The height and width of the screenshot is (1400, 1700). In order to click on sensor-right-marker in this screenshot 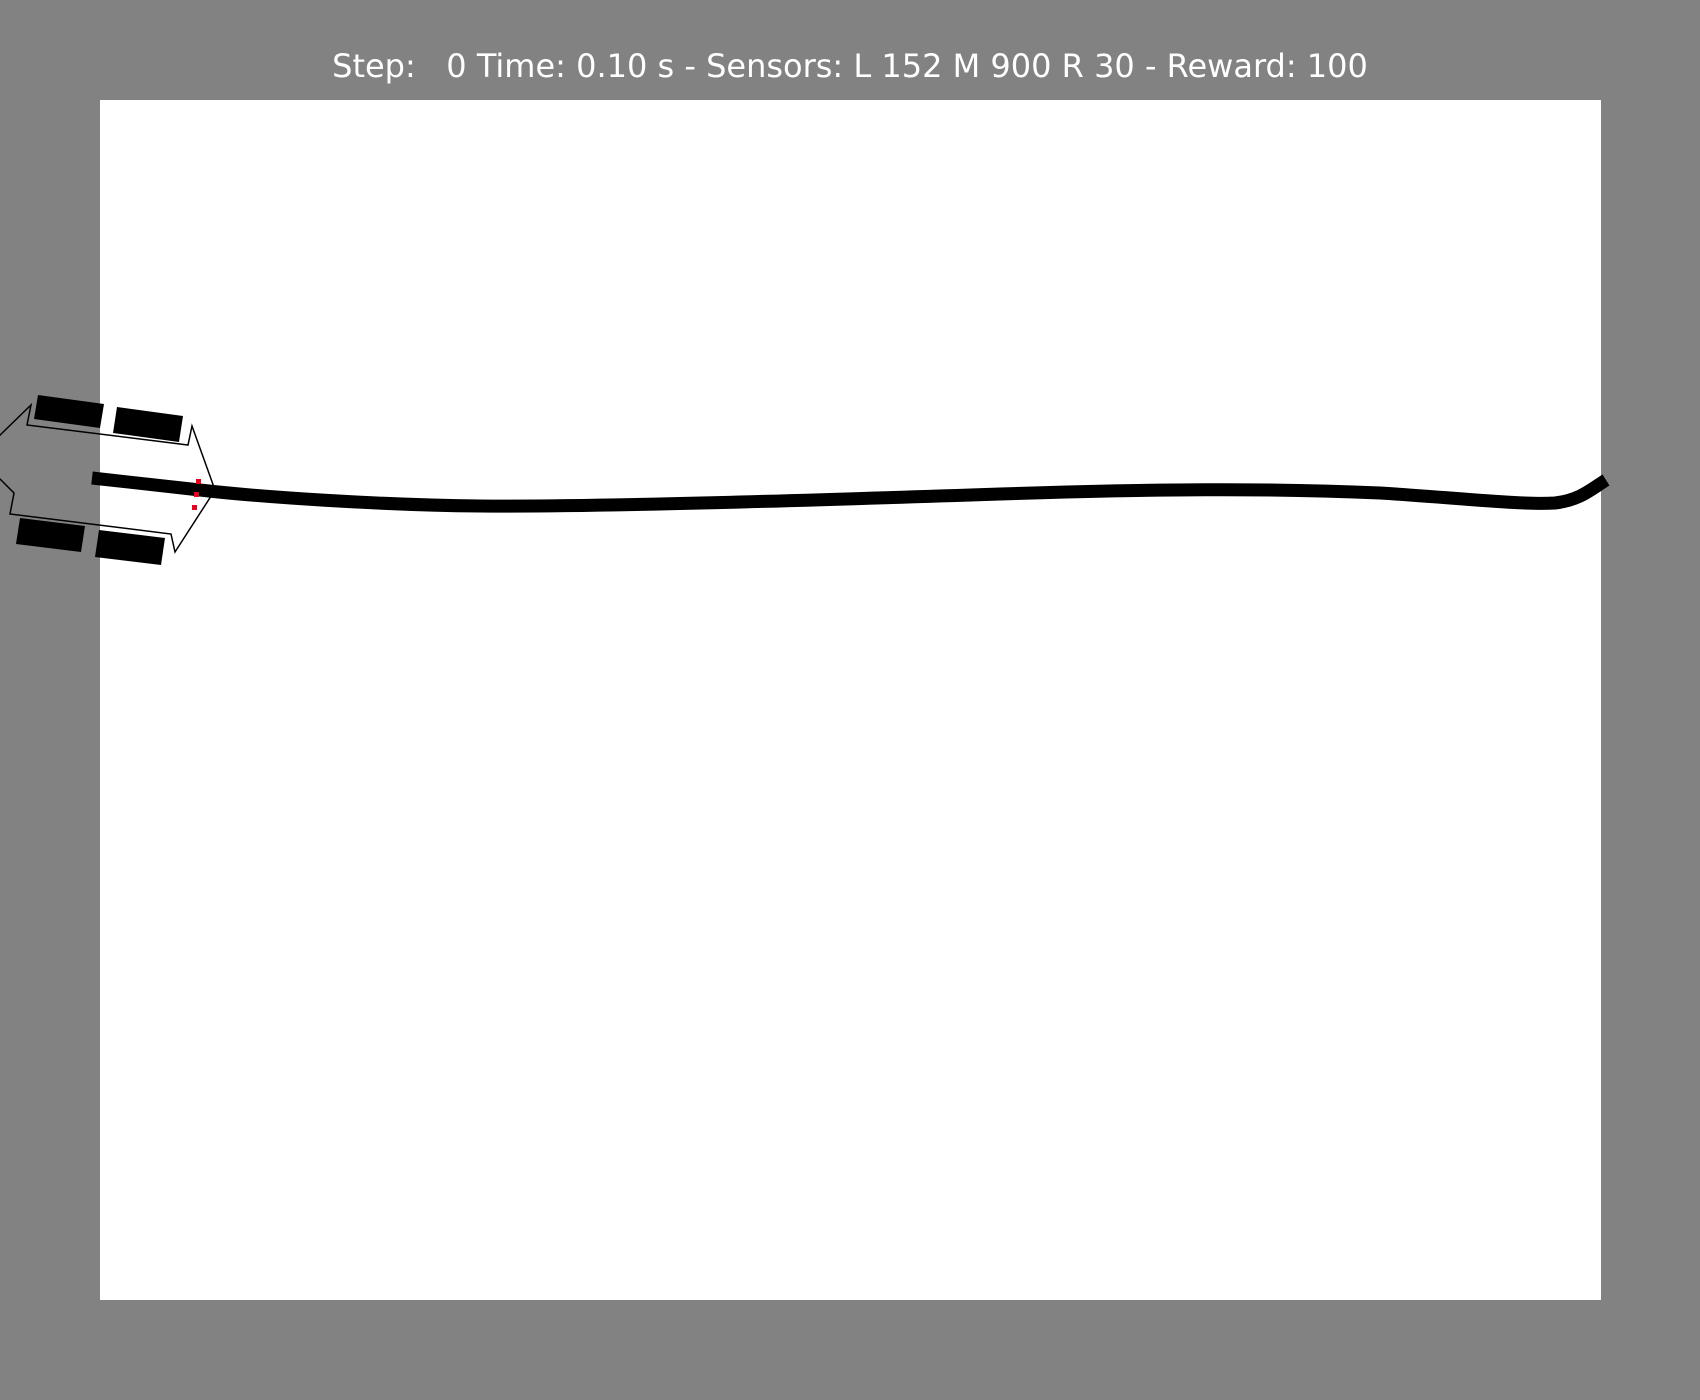, I will do `click(194, 507)`.